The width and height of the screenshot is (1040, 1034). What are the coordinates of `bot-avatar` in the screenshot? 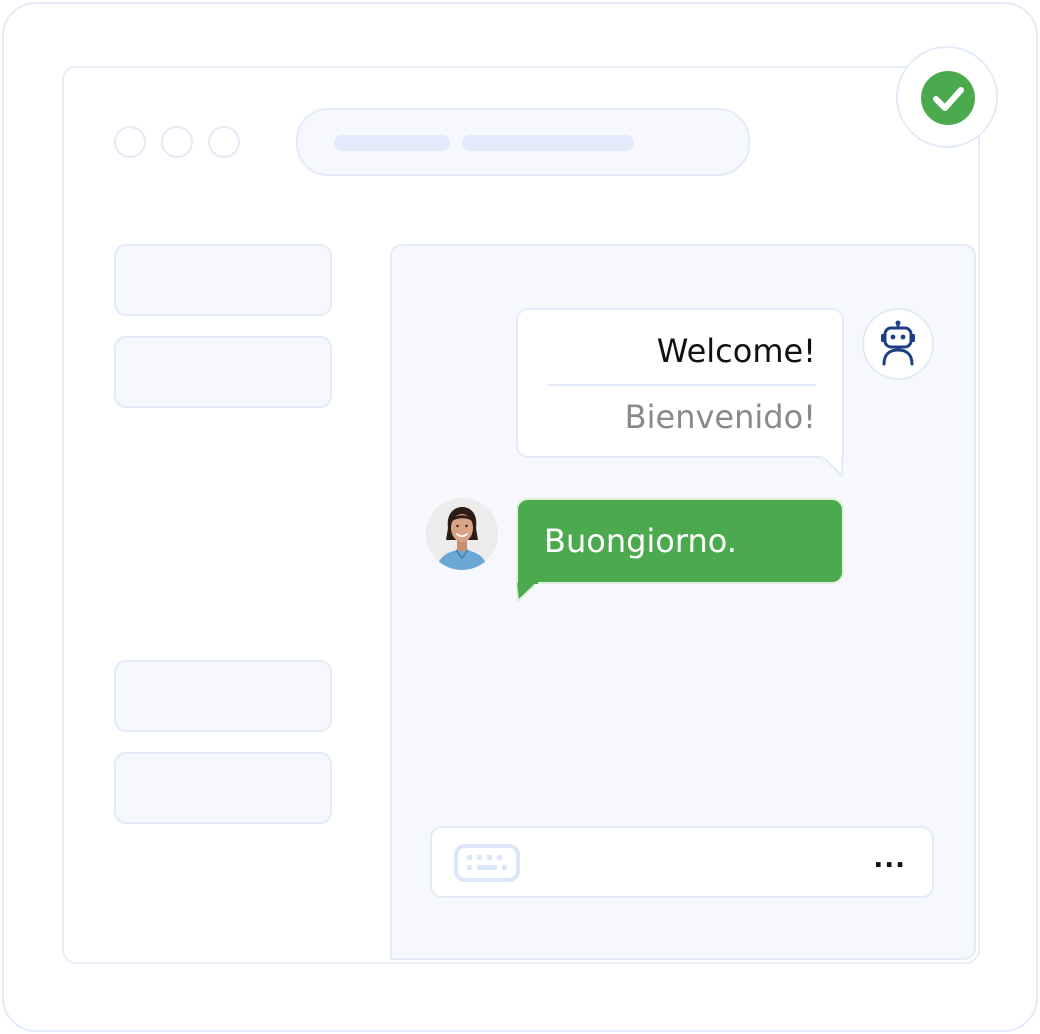 It's located at (898, 344).